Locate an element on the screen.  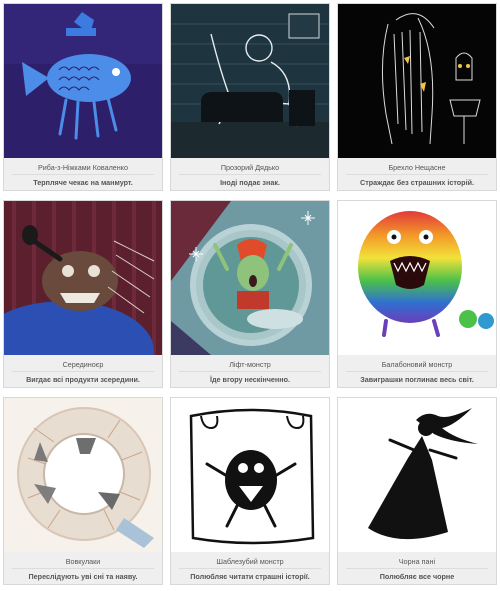
card-name: Брехло Нещасне is located at coordinates (417, 167).